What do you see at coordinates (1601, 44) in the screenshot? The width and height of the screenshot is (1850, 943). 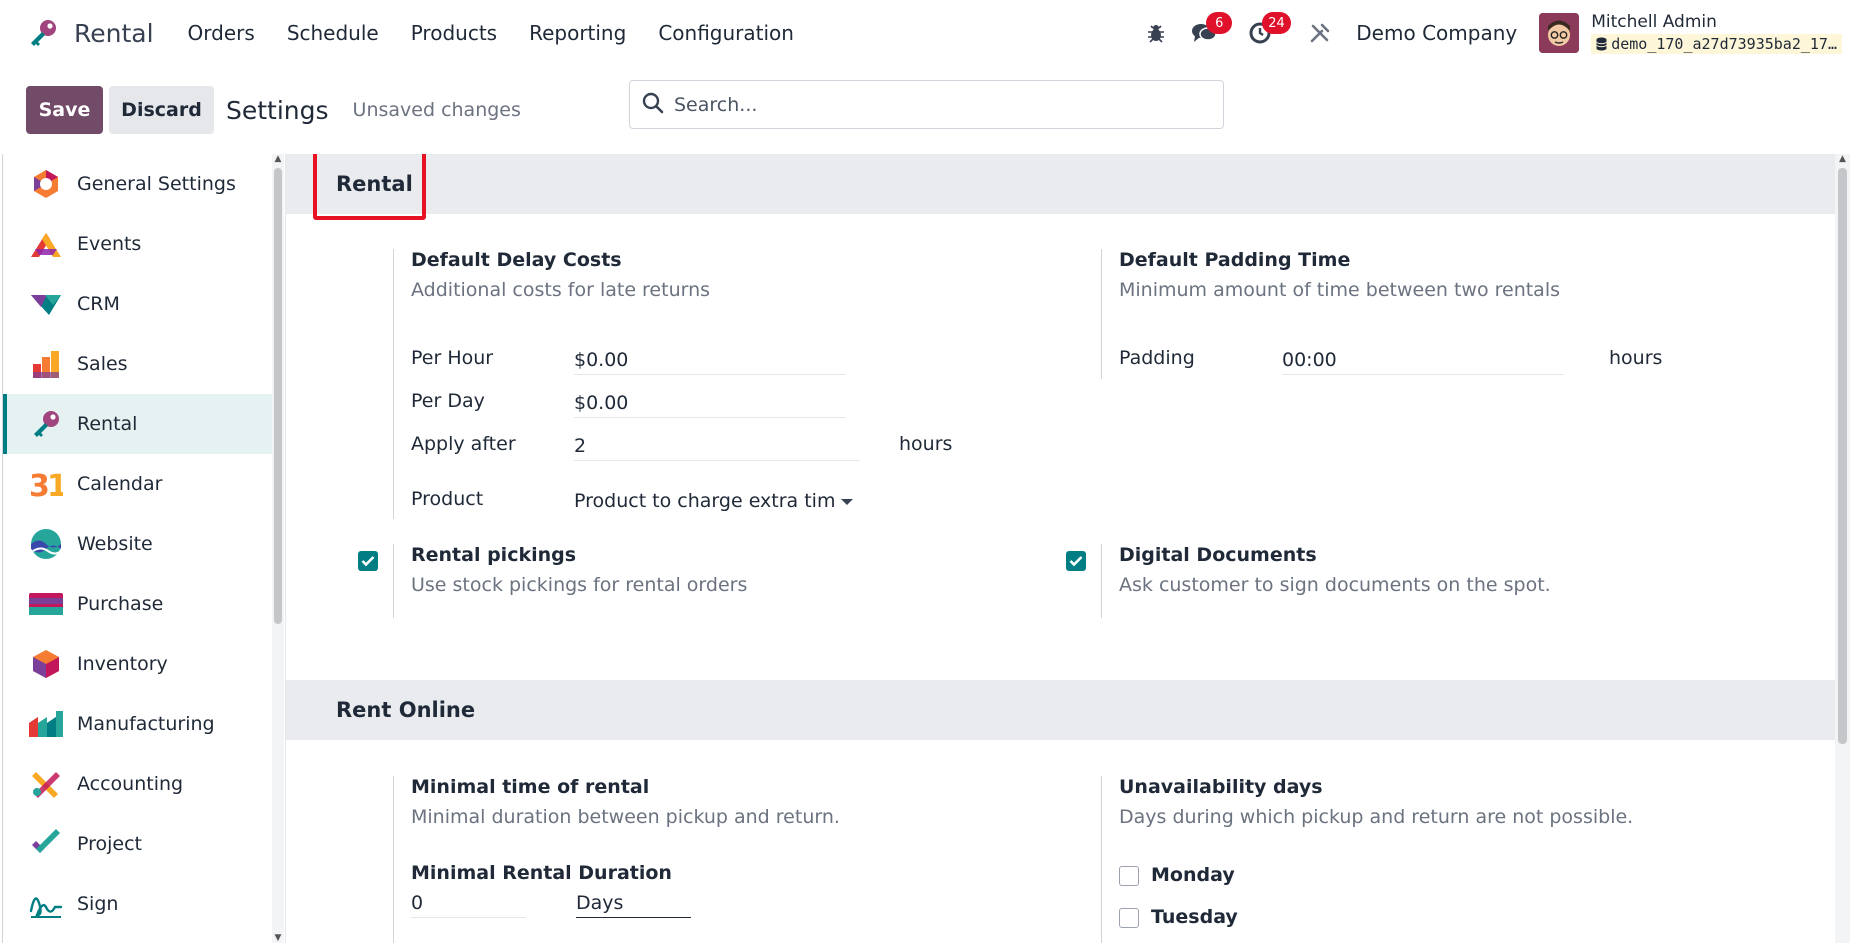 I see `database-icon` at bounding box center [1601, 44].